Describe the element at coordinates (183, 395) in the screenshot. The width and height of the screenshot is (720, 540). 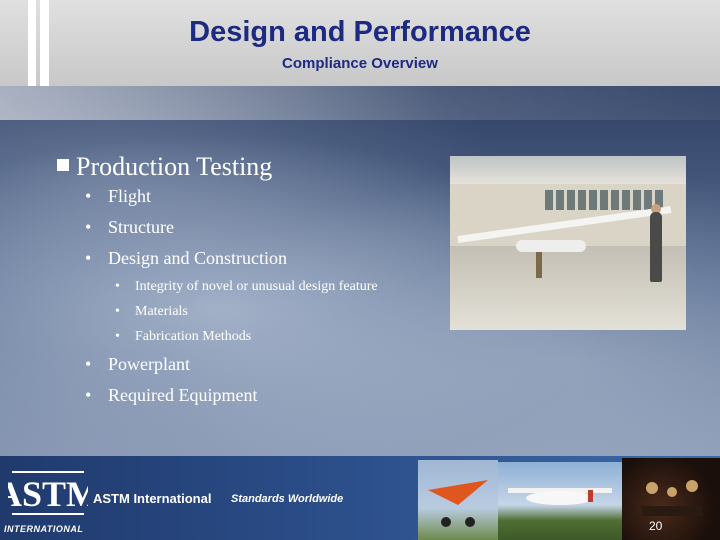
I see `list-item-label: Required Equipment` at that location.